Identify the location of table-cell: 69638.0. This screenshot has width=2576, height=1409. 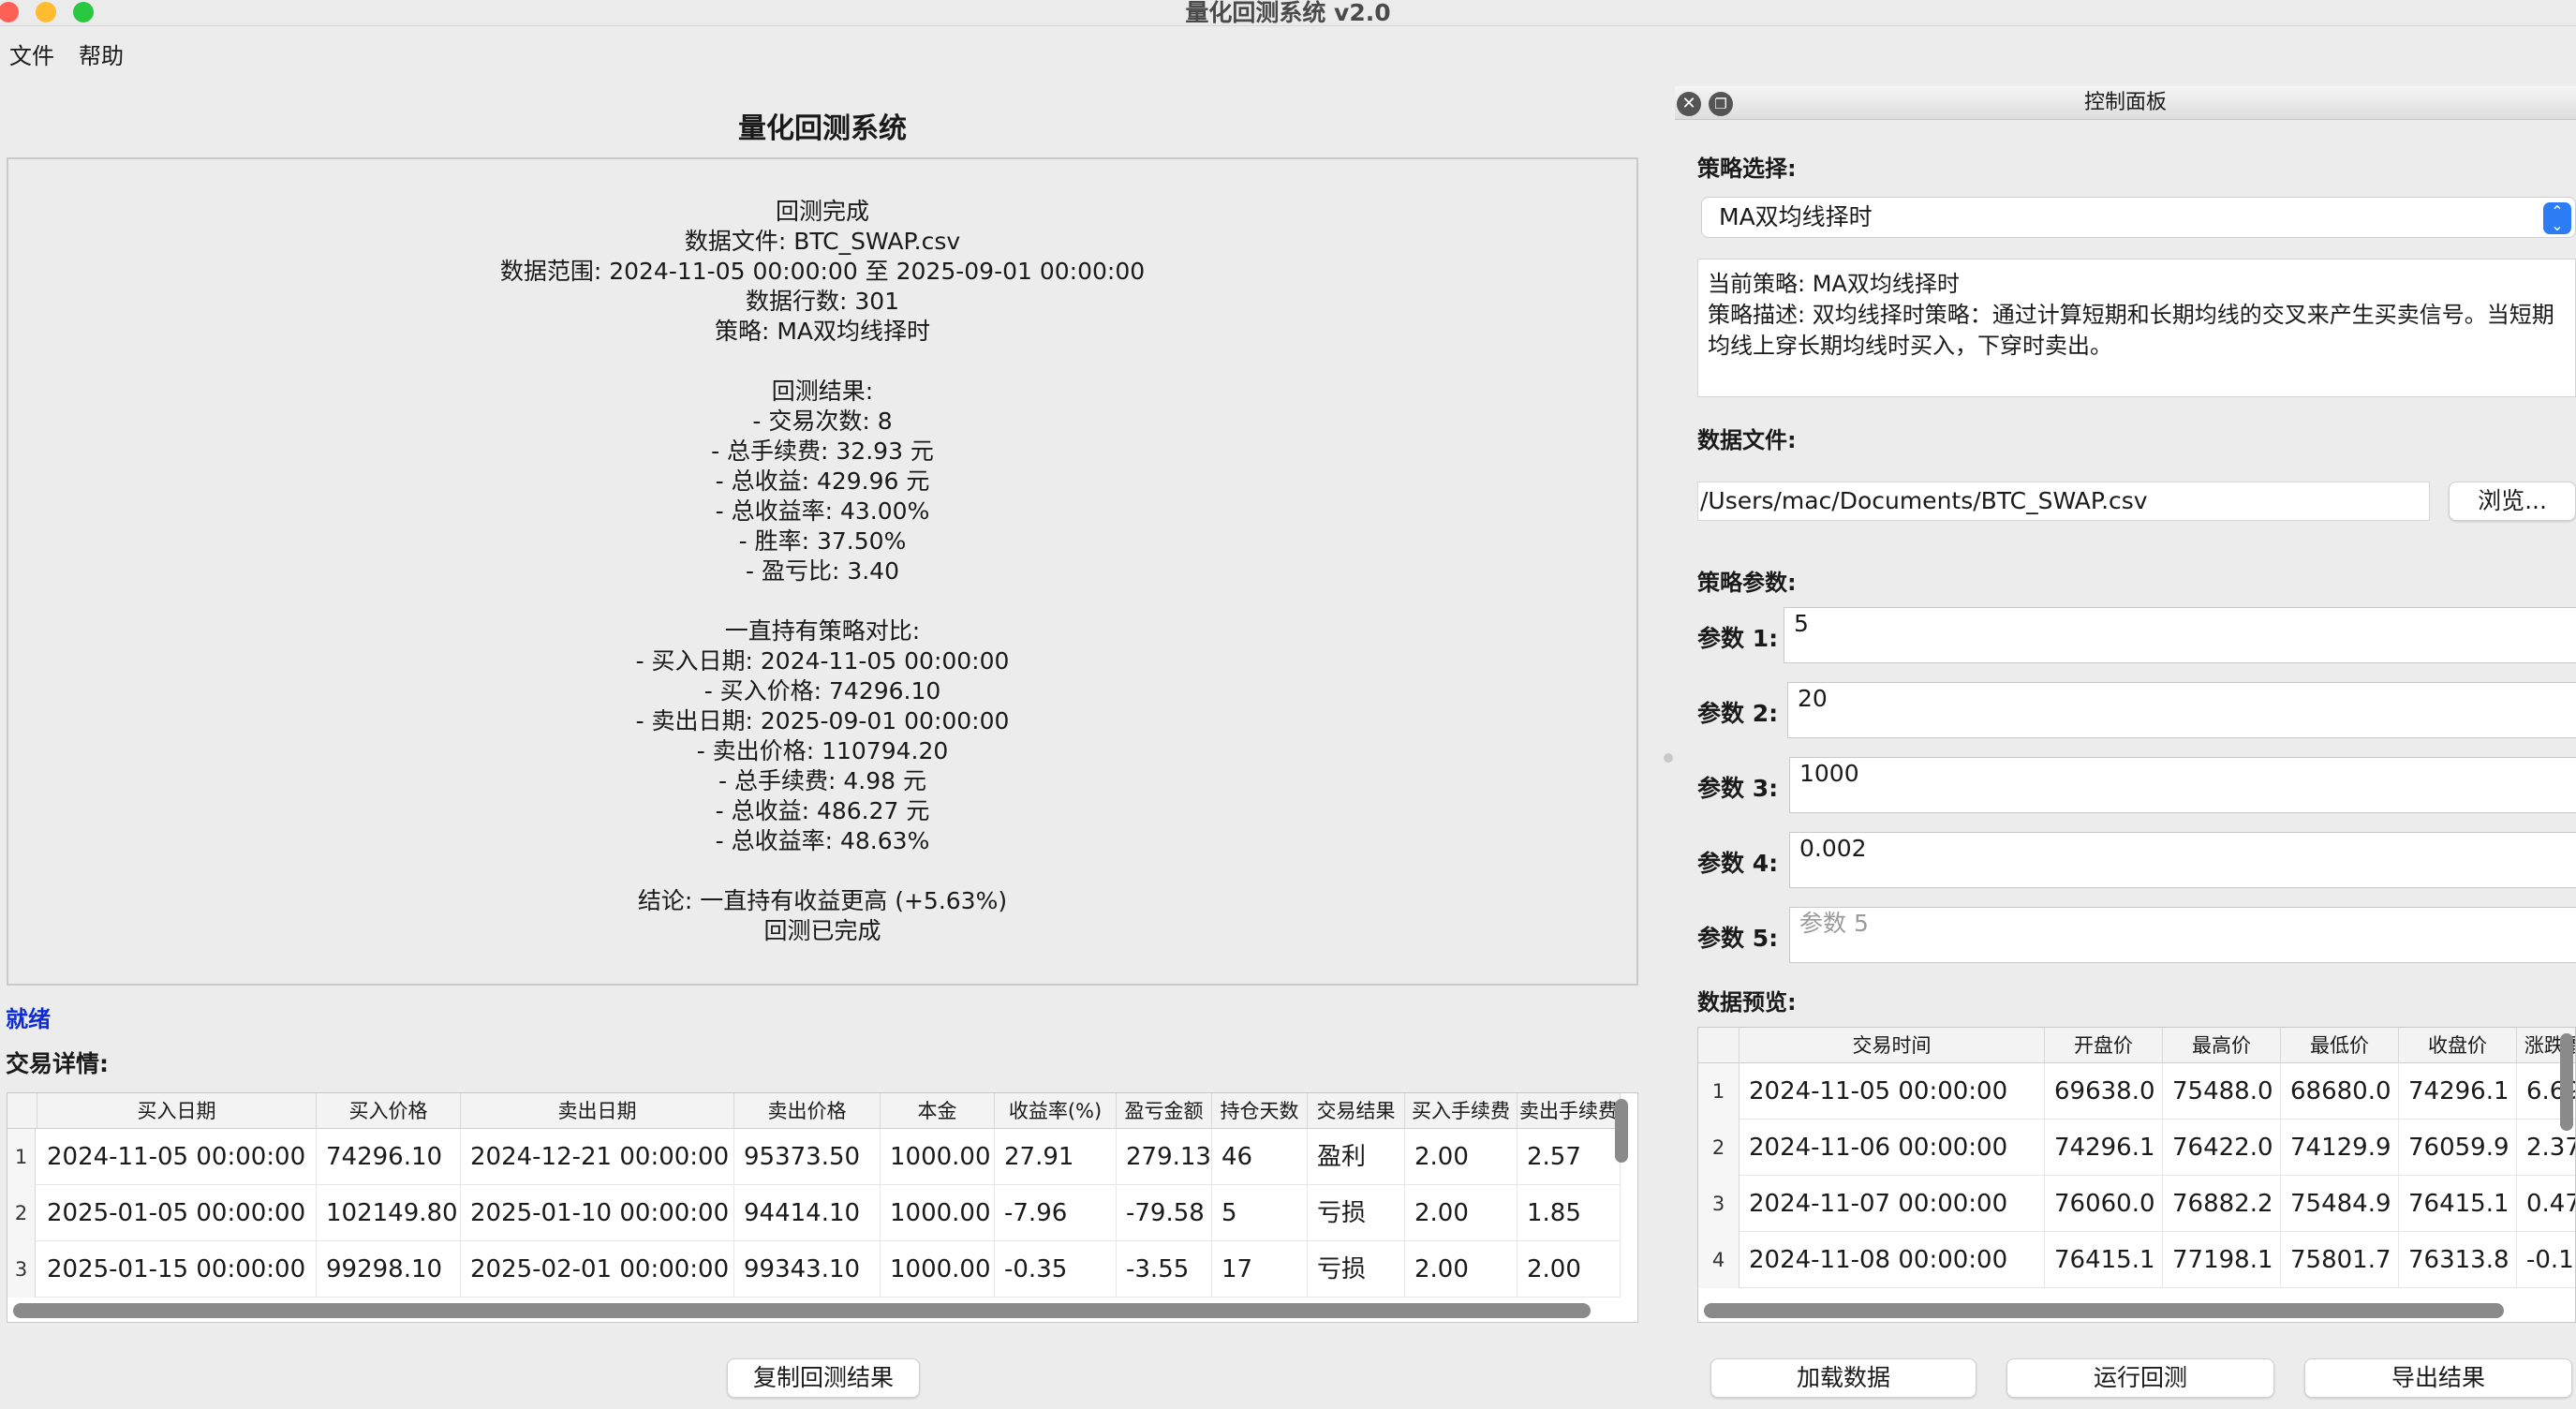
(2104, 1091).